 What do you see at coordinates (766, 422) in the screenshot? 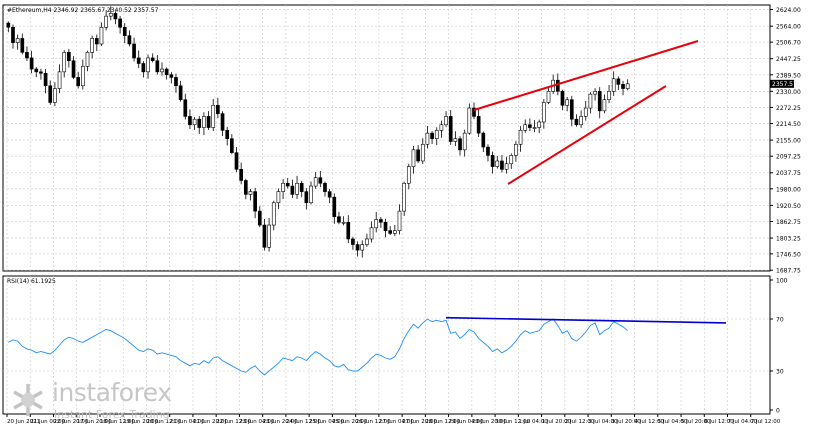
I see `time-tick-label: 7 Jul 12:00` at bounding box center [766, 422].